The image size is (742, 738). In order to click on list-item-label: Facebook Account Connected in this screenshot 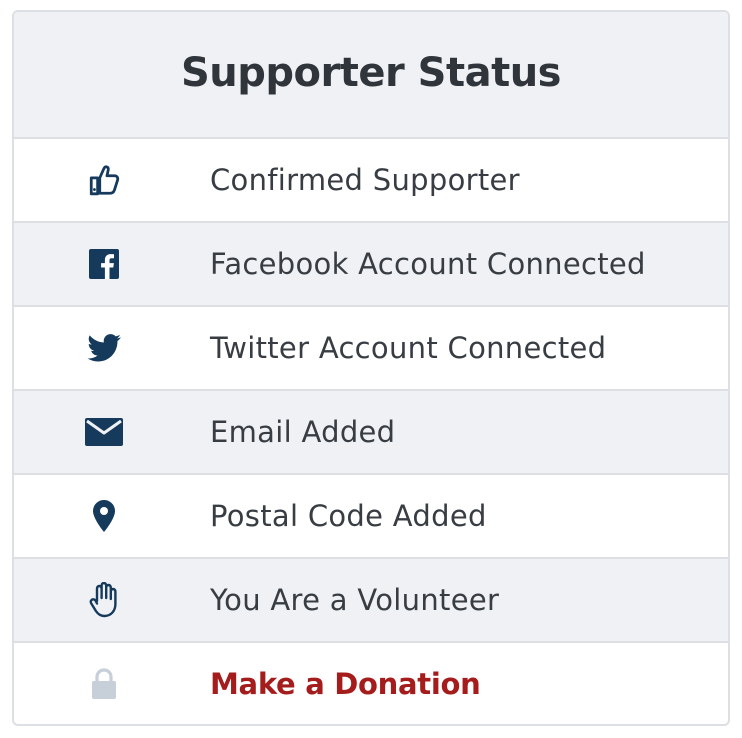, I will do `click(428, 264)`.